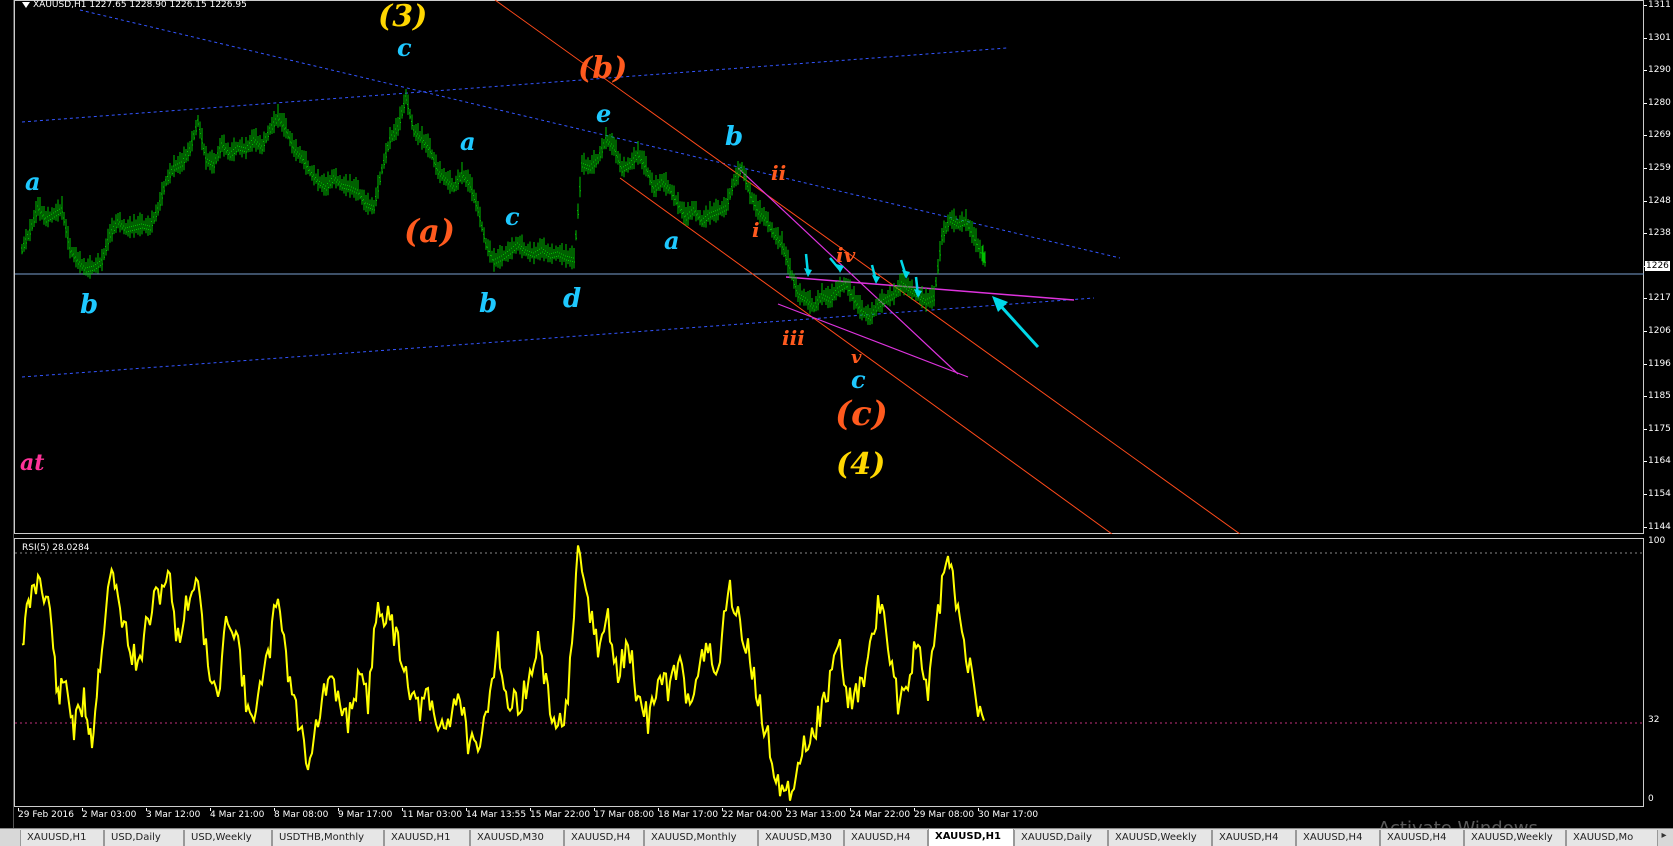 The width and height of the screenshot is (1673, 846). Describe the element at coordinates (1664, 838) in the screenshot. I see `chevron-right-icon: ▸` at that location.